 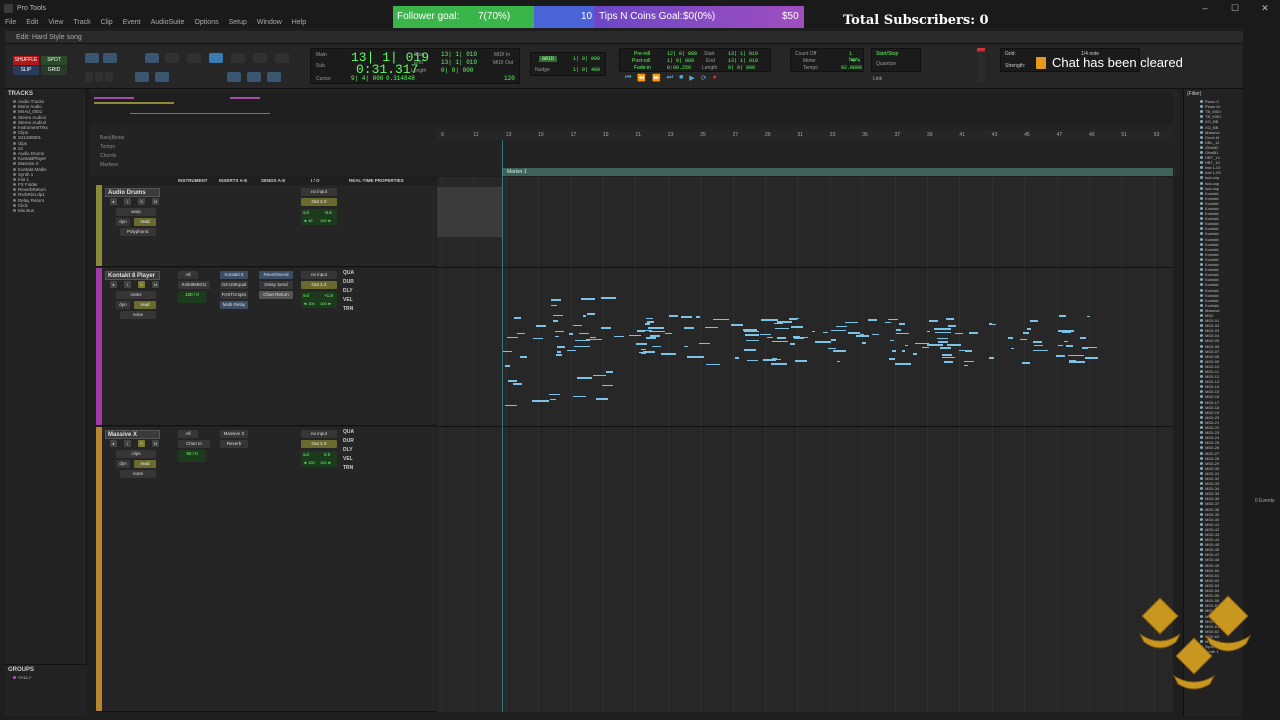 What do you see at coordinates (282, 58) in the screenshot?
I see `pencil-tool-icon` at bounding box center [282, 58].